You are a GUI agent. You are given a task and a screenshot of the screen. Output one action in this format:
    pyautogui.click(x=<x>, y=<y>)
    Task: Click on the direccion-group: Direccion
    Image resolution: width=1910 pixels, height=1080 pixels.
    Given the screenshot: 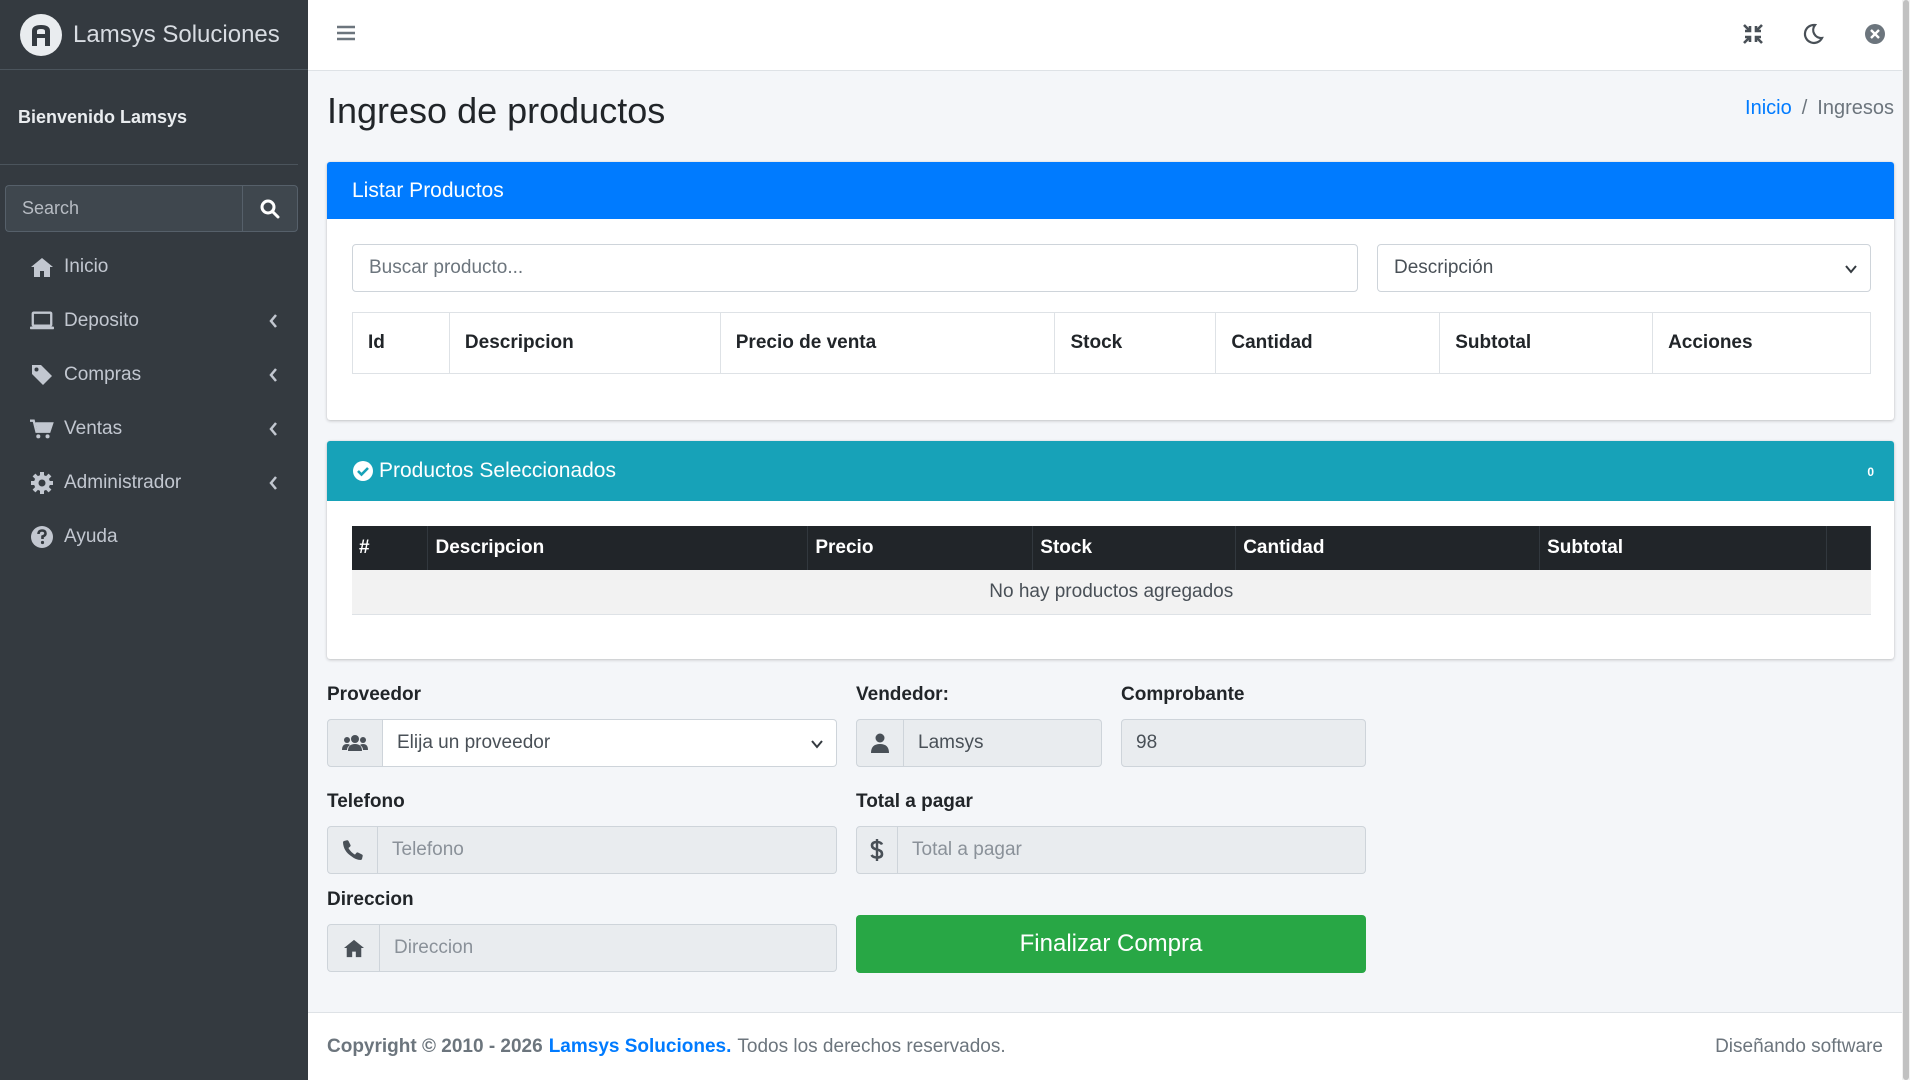 What is the action you would take?
    pyautogui.click(x=582, y=948)
    